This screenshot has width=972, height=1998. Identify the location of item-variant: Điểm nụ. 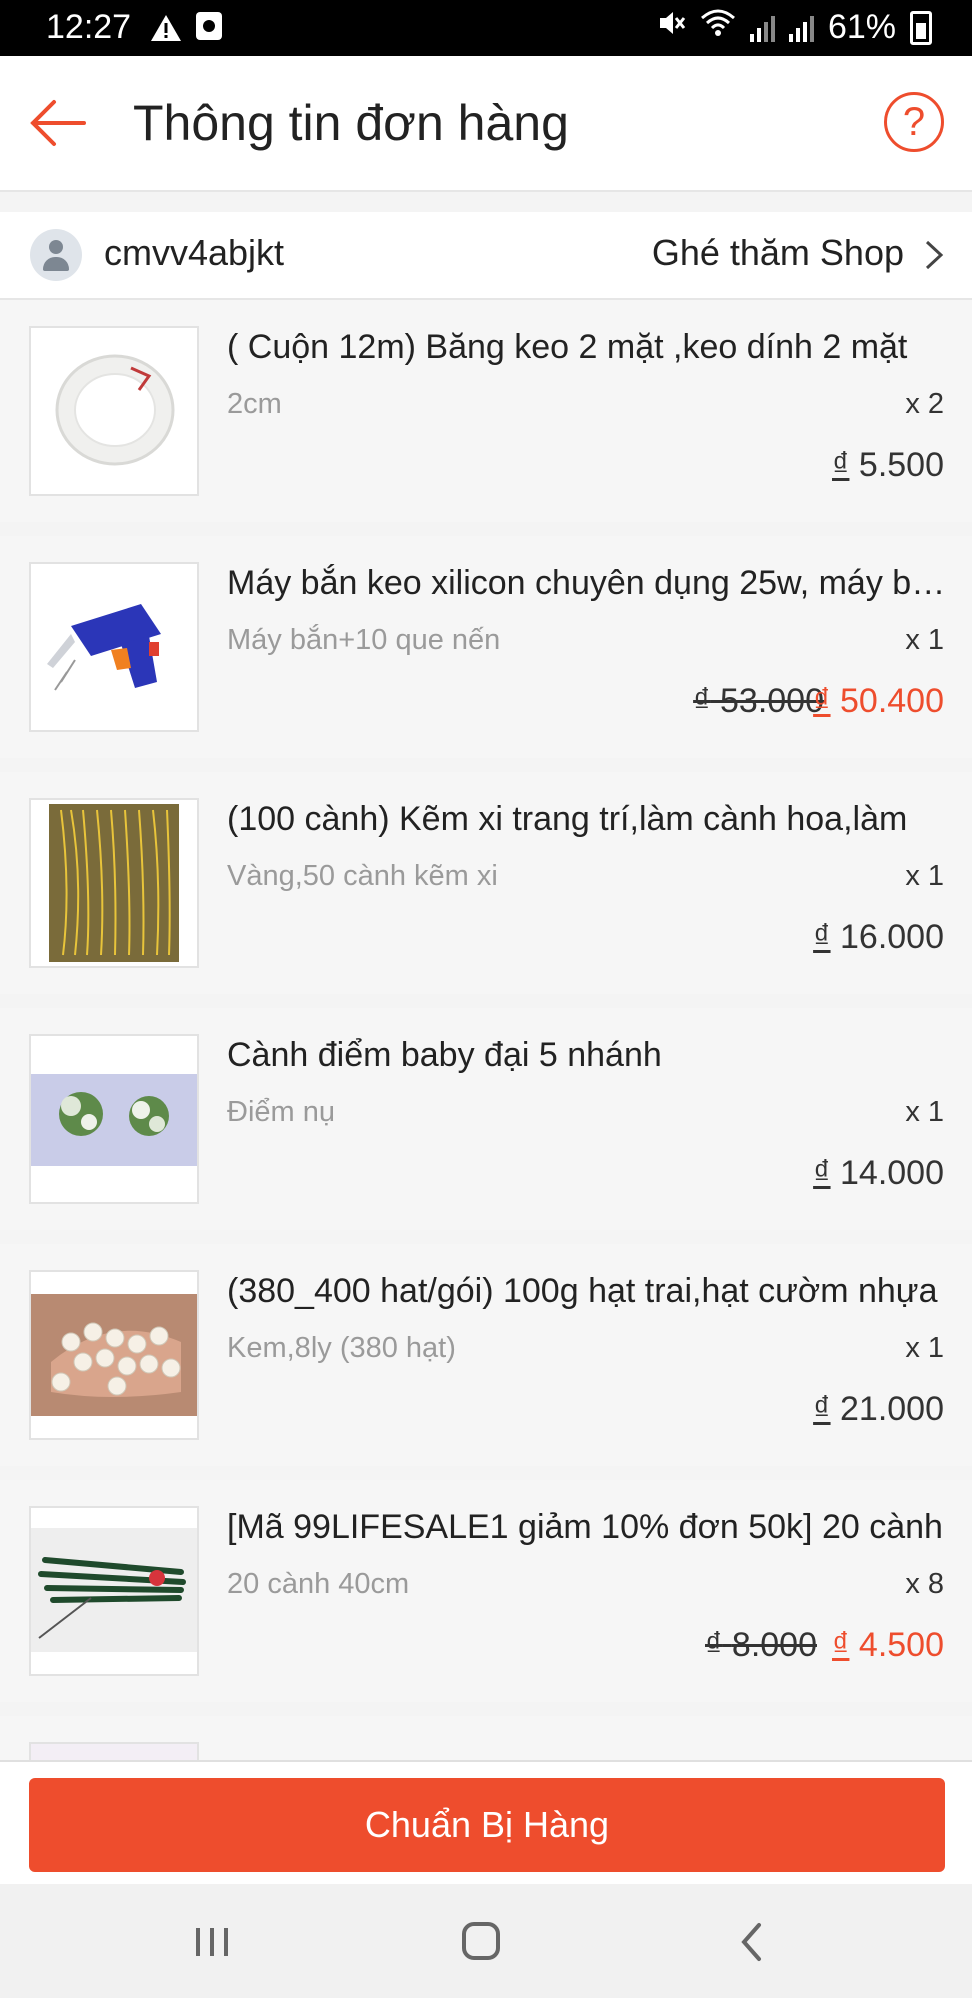
(281, 1112).